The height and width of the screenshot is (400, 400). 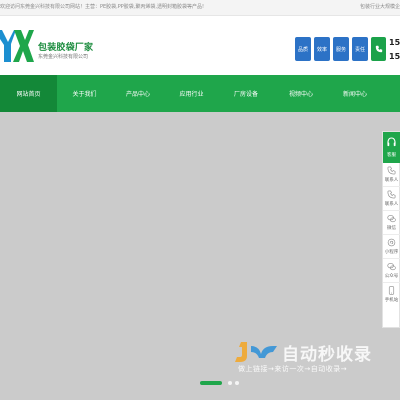 I want to click on nav-label: 应用行业, so click(x=191, y=94).